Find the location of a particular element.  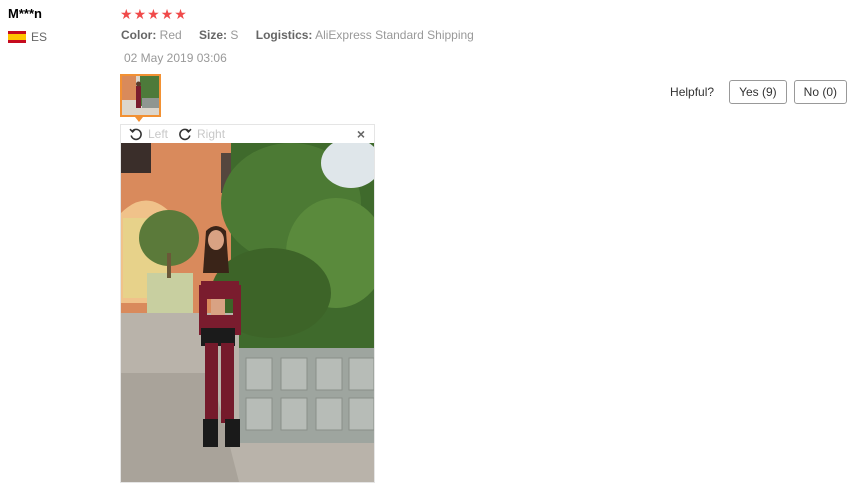

order-attribute-size: Size: S is located at coordinates (219, 35).